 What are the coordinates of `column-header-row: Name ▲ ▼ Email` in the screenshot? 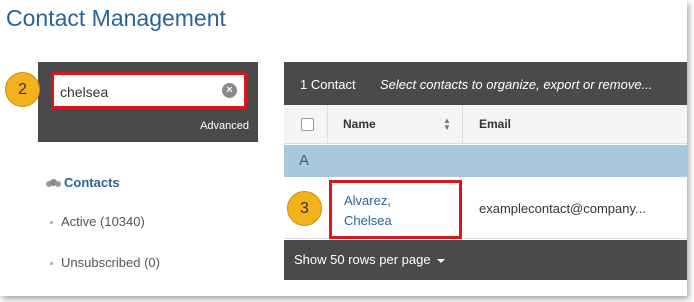 It's located at (485, 124).